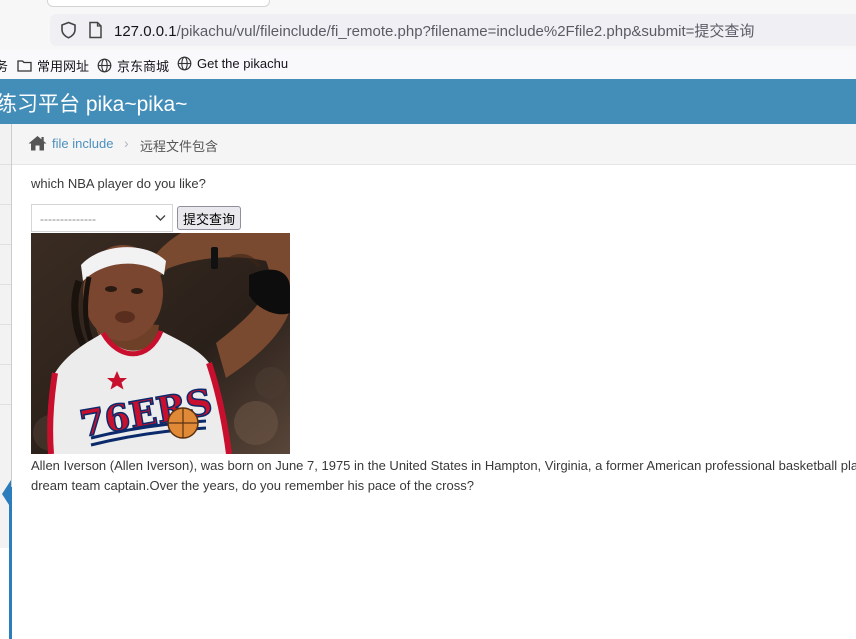 The width and height of the screenshot is (856, 639). I want to click on breadcrumb-current: 远程文件包含, so click(179, 146).